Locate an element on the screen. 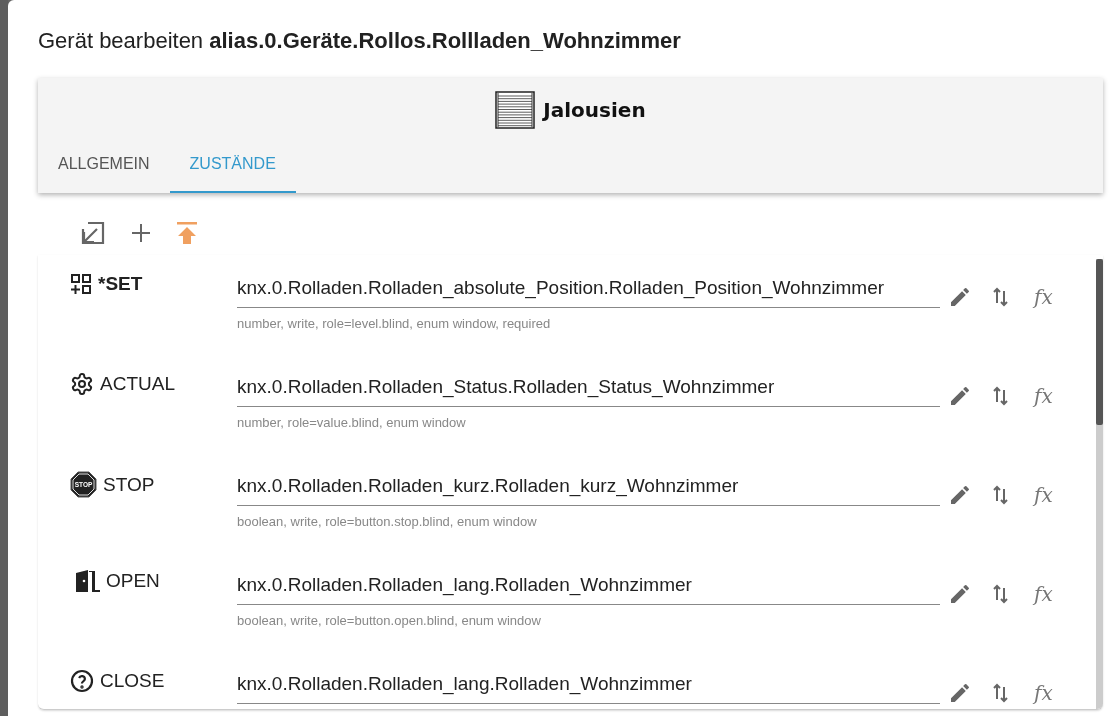 This screenshot has width=1111, height=716. device-type-label: Jalousien is located at coordinates (594, 110).